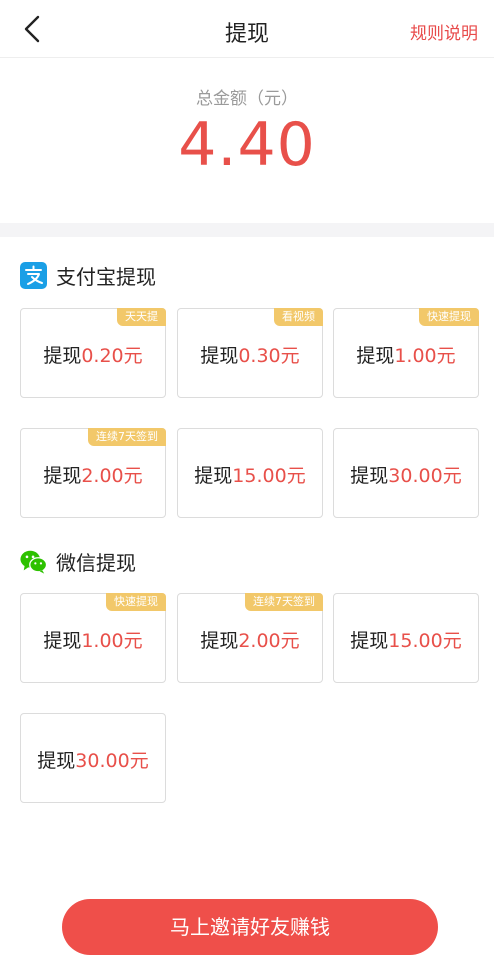 The image size is (494, 969). Describe the element at coordinates (247, 29) in the screenshot. I see `header-bar: 提现 规则说明` at that location.